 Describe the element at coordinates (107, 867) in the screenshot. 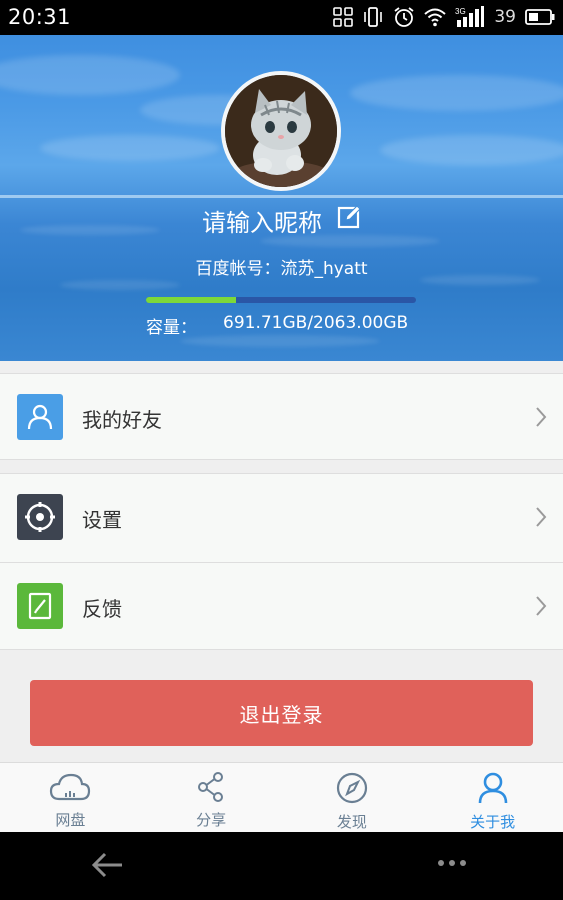

I see `back-arrow-icon` at that location.